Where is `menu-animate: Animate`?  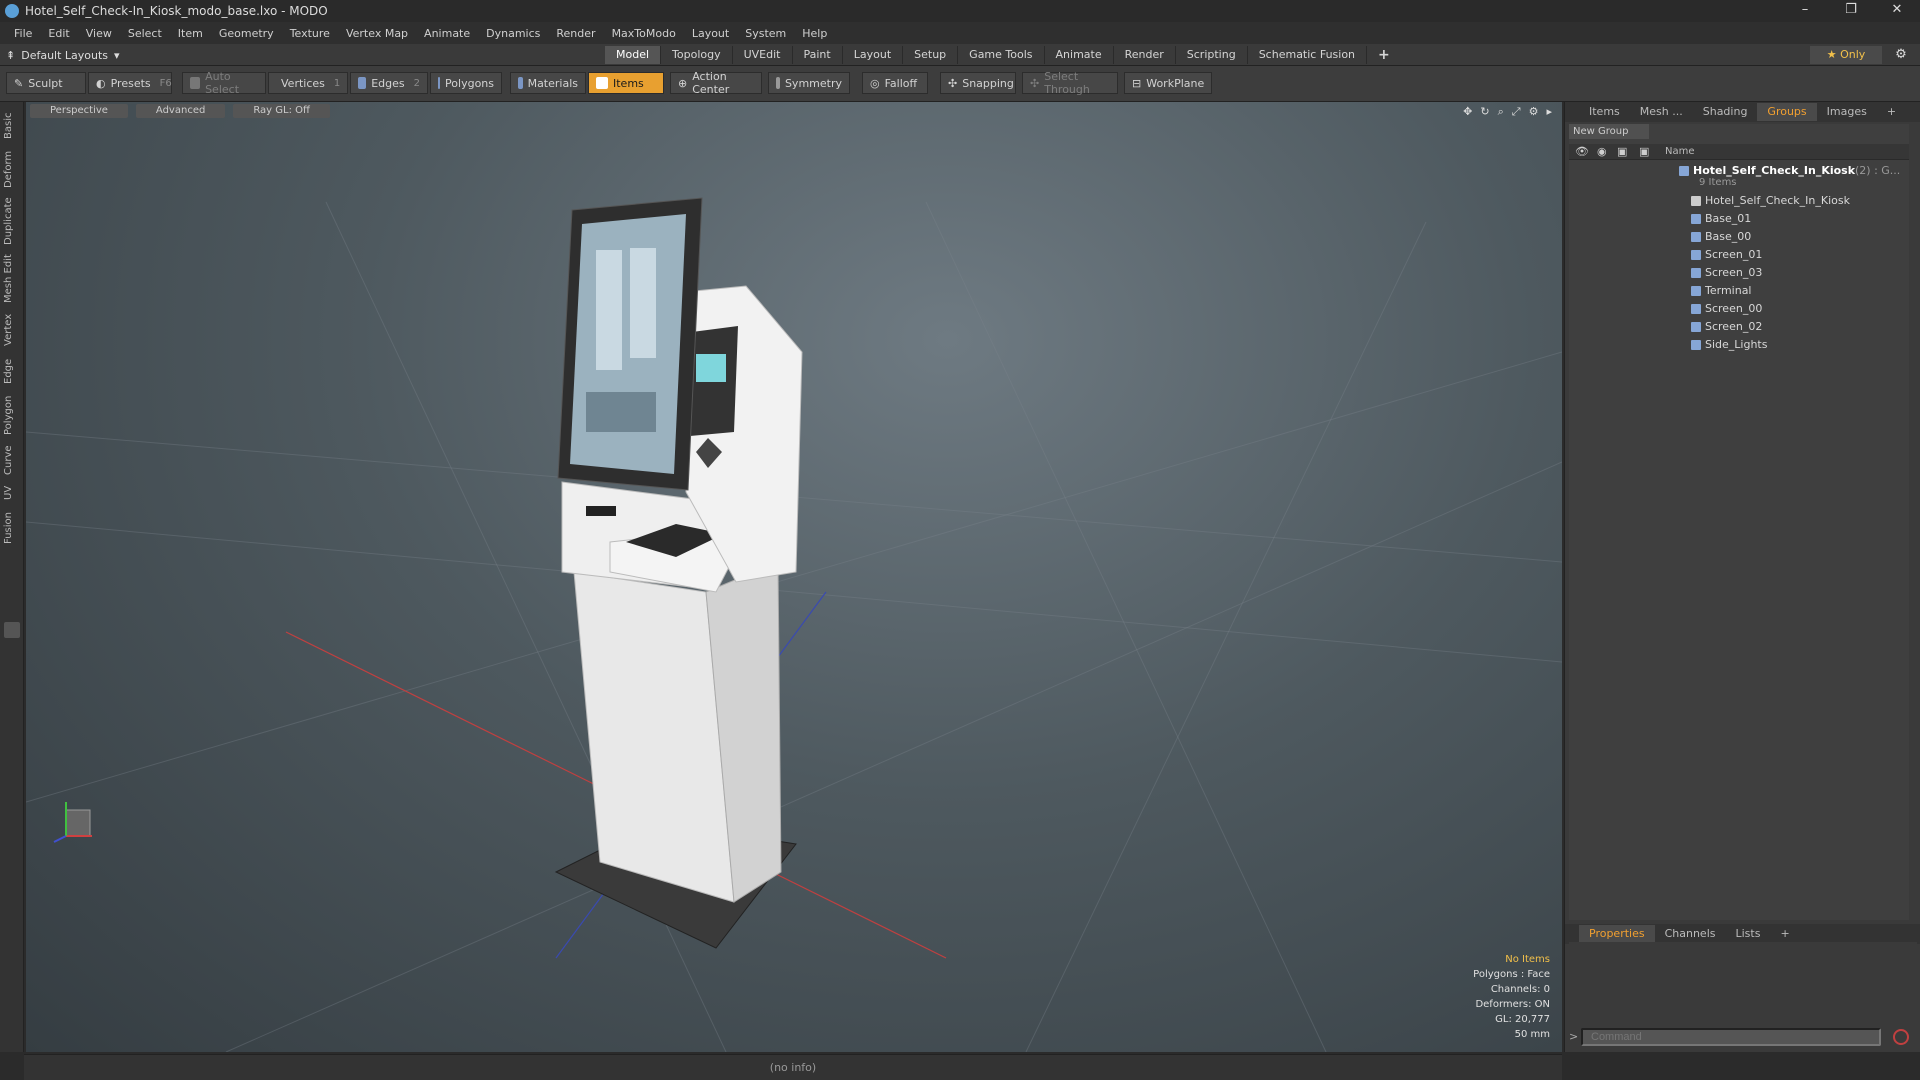 menu-animate: Animate is located at coordinates (447, 33).